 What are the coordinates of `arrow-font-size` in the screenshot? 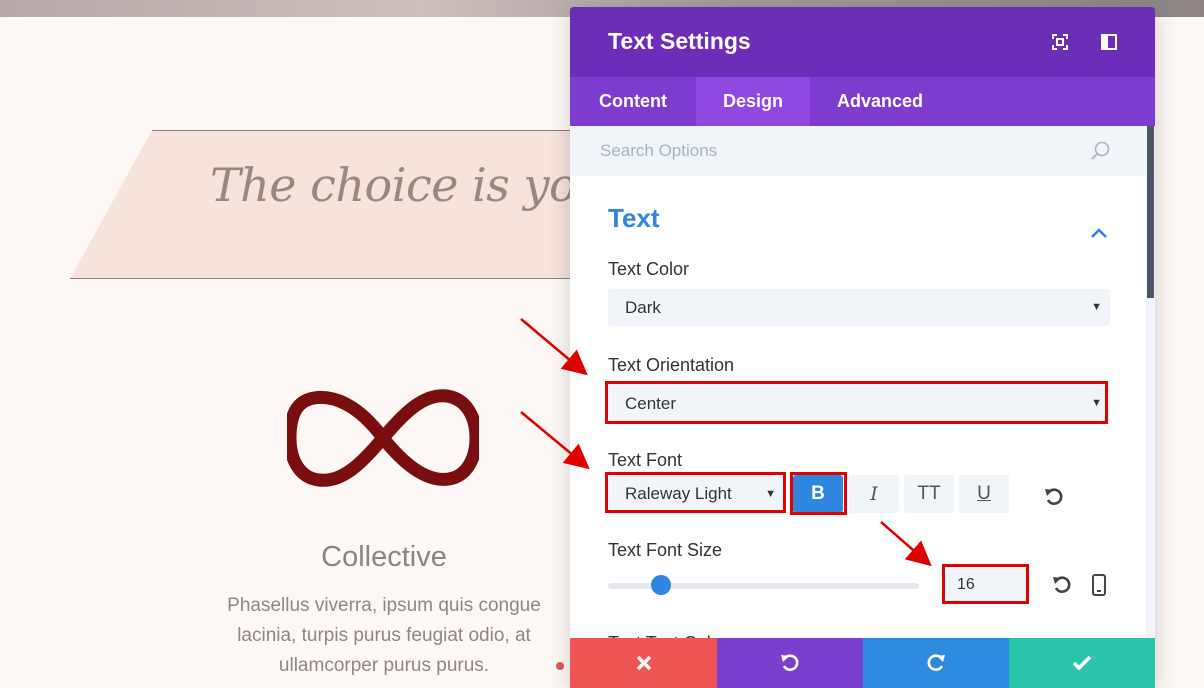 It's located at (906, 544).